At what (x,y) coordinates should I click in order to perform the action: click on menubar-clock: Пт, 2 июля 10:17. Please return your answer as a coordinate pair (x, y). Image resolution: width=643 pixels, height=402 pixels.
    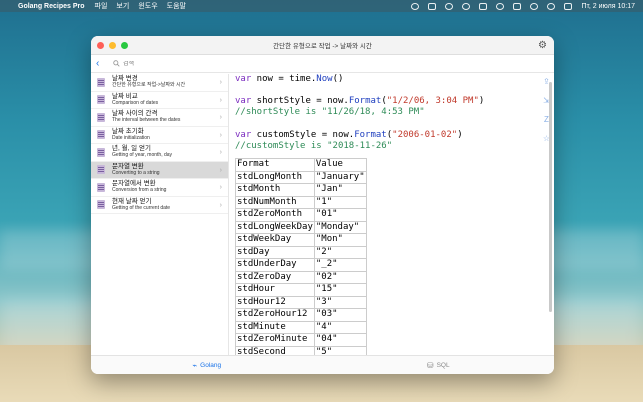
    Looking at the image, I should click on (608, 6).